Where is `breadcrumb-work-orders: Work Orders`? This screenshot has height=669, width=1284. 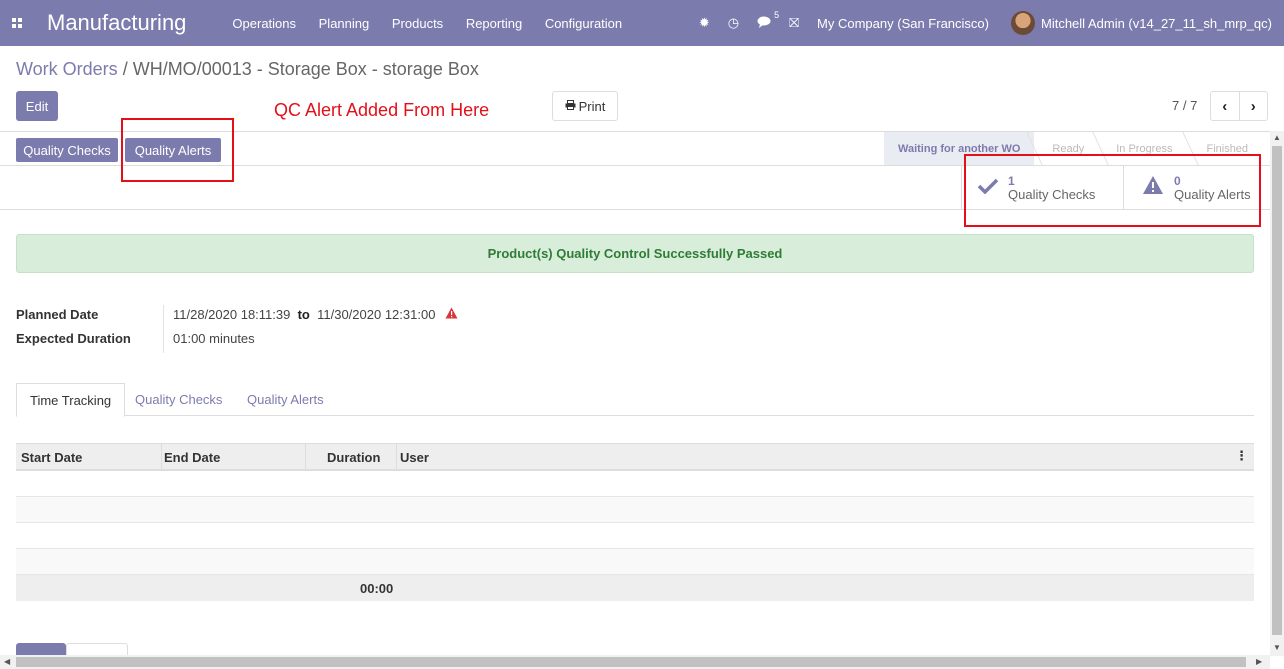 breadcrumb-work-orders: Work Orders is located at coordinates (67, 69).